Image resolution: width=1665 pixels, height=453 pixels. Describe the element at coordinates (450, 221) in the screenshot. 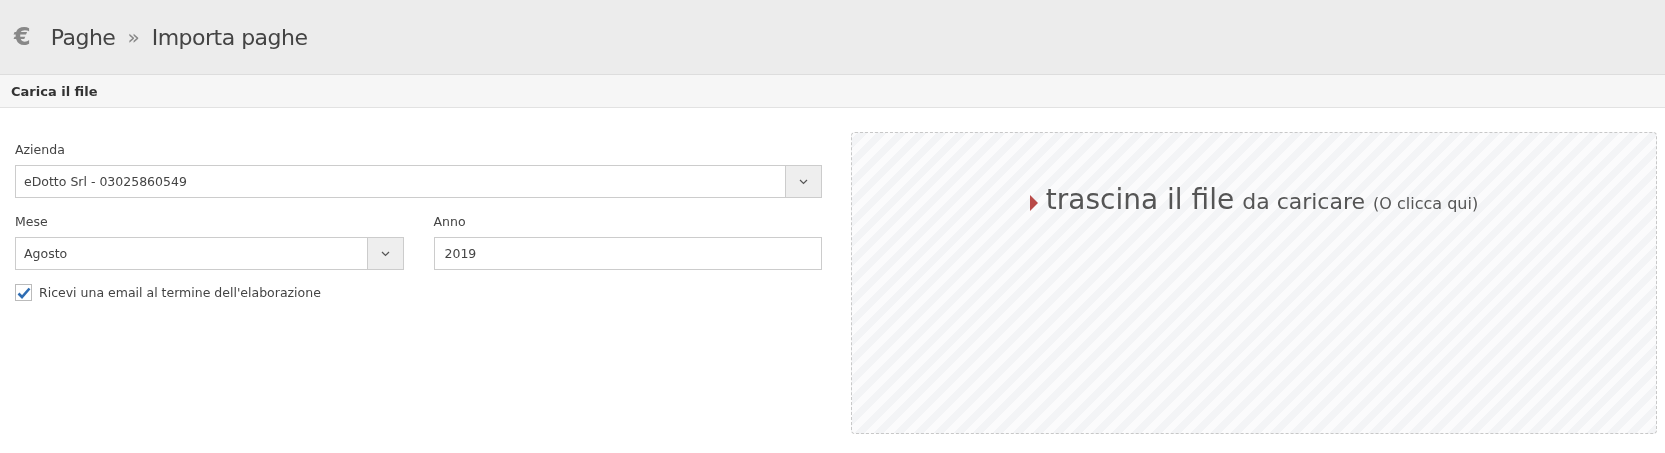

I see `field-label: Anno` at that location.